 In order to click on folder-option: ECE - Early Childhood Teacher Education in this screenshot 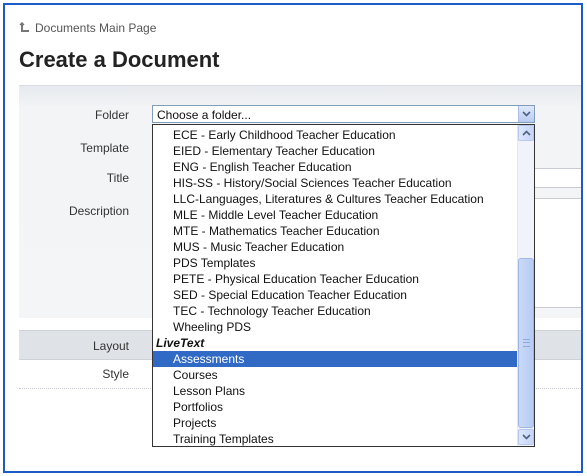, I will do `click(335, 135)`.